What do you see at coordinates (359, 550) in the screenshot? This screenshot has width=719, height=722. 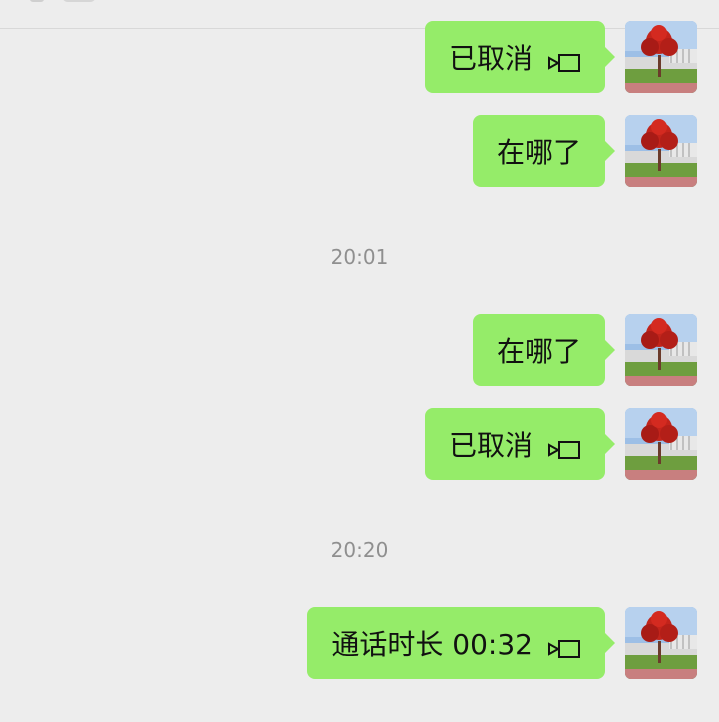 I see `timestamp: 20:20` at bounding box center [359, 550].